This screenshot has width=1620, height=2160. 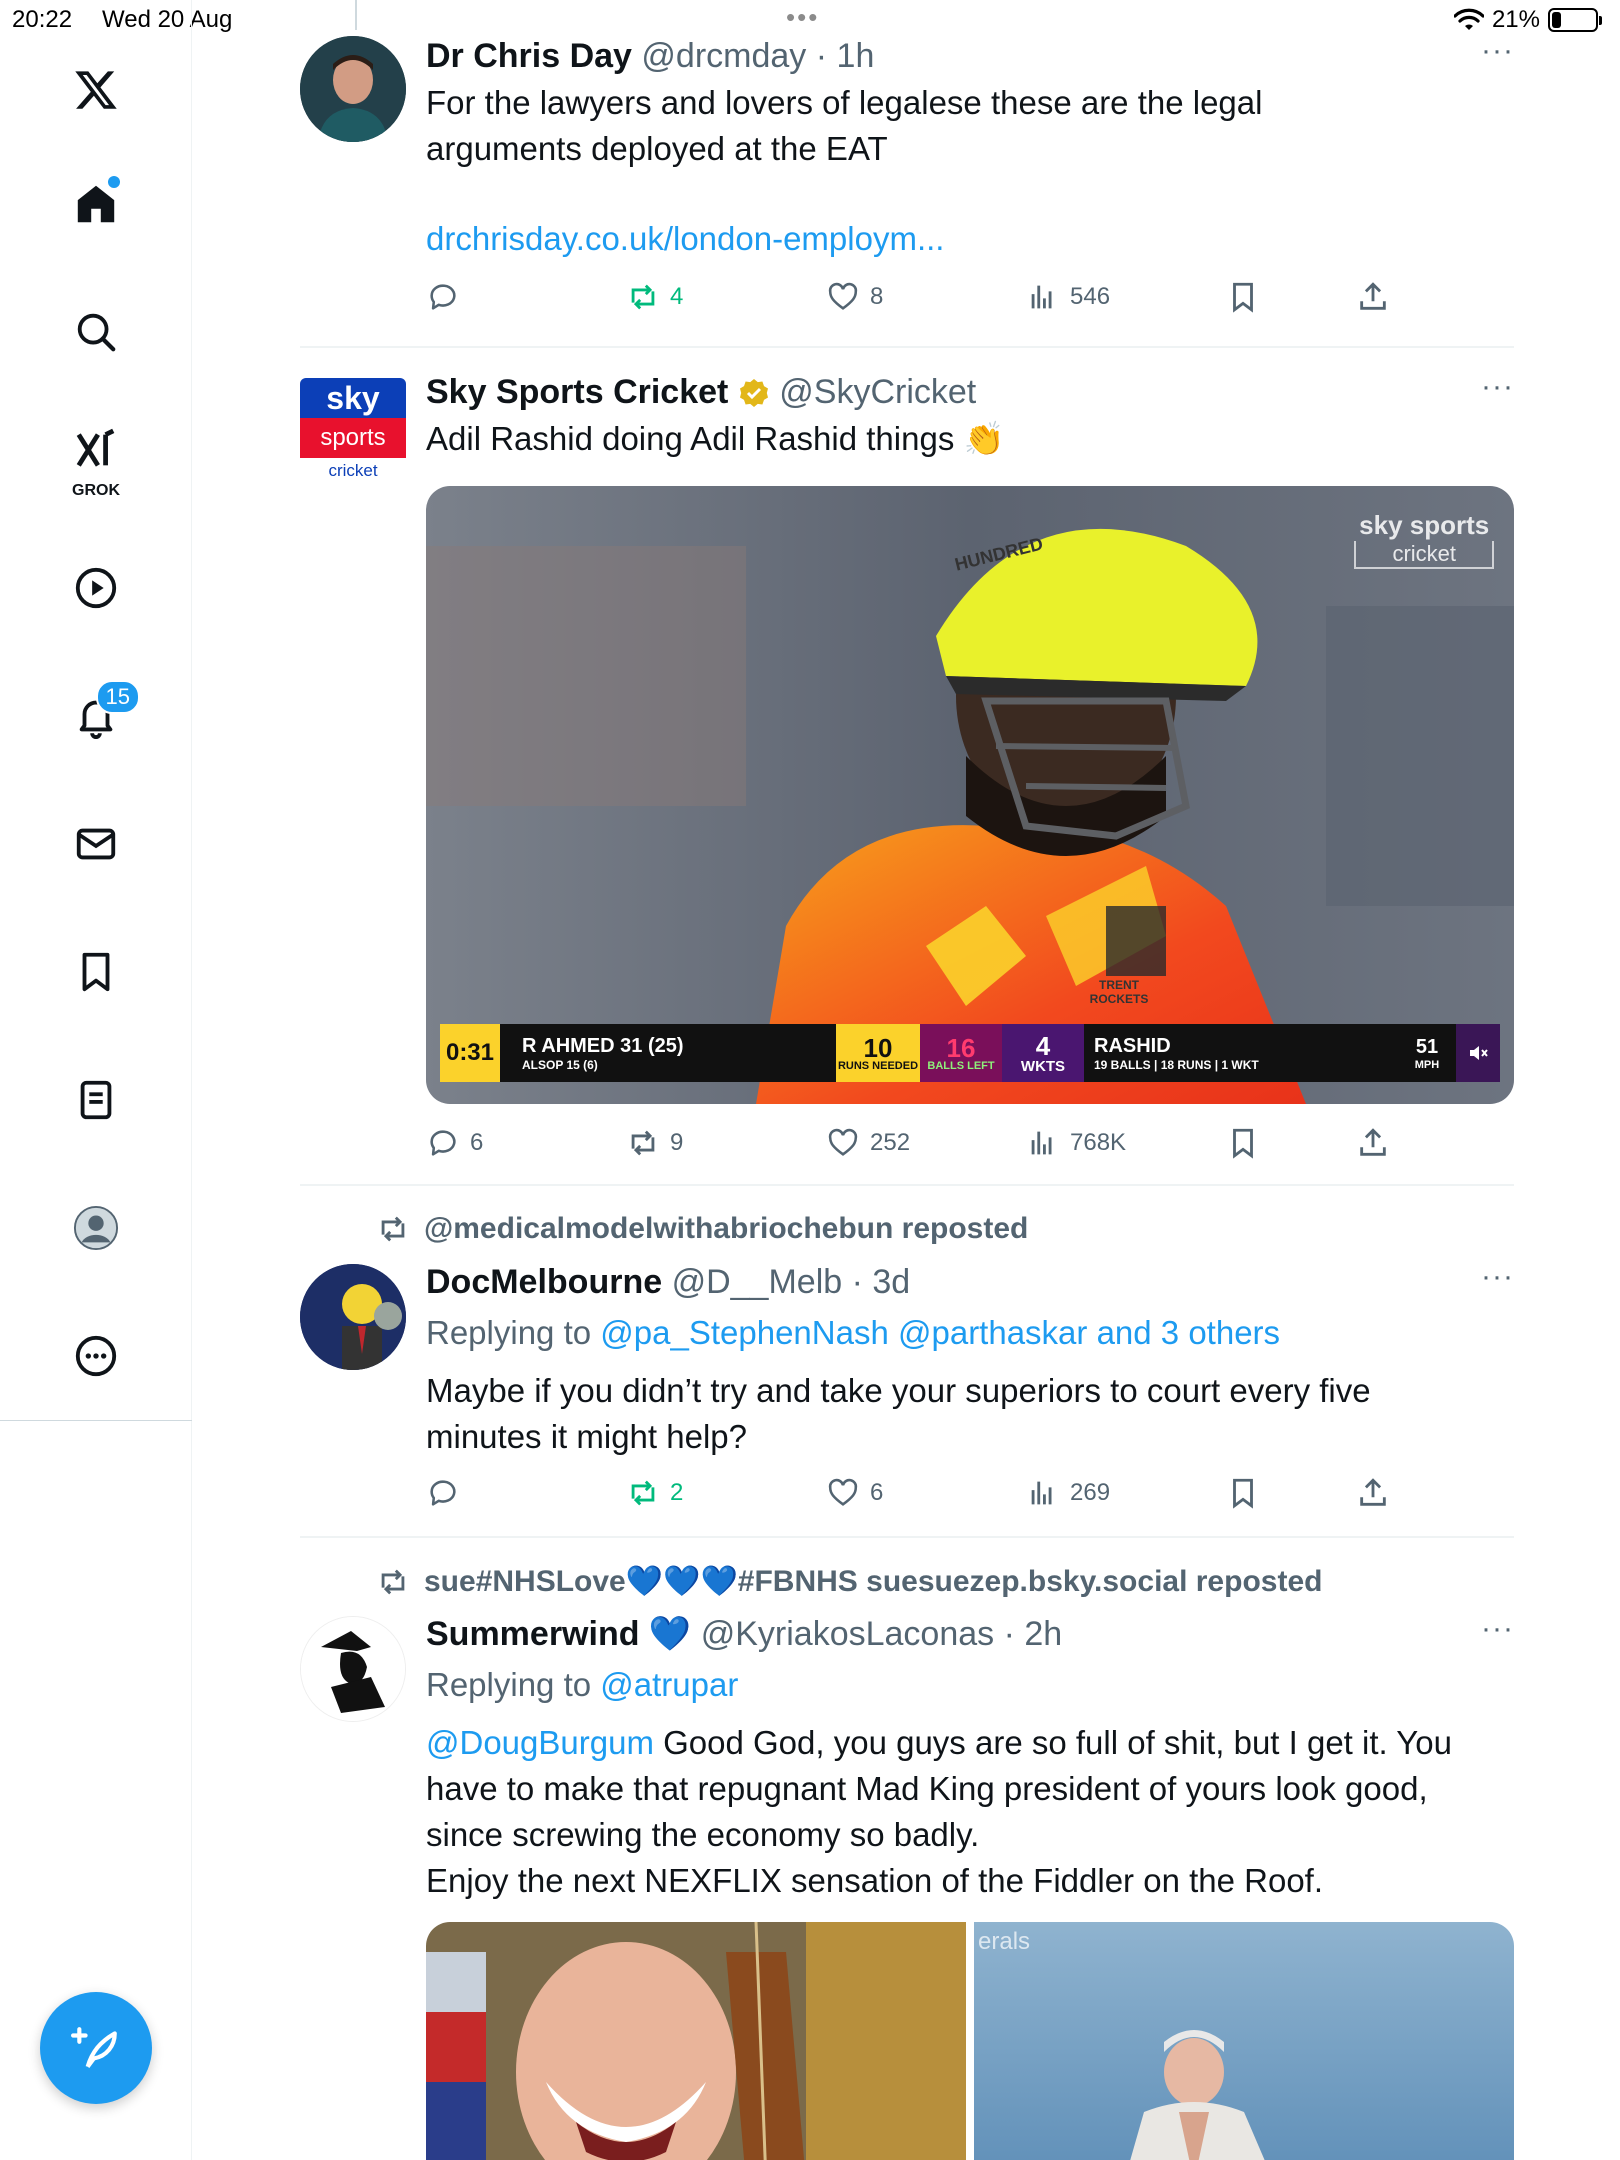 I want to click on notifications-badge: 15, so click(x=117, y=697).